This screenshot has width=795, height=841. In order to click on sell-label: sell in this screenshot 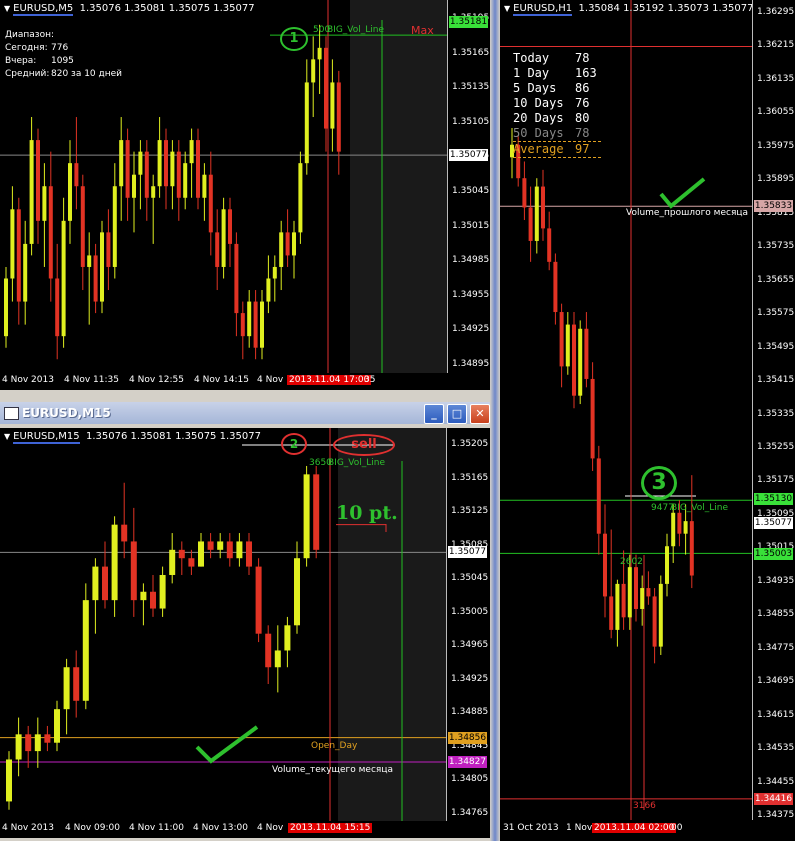, I will do `click(364, 445)`.